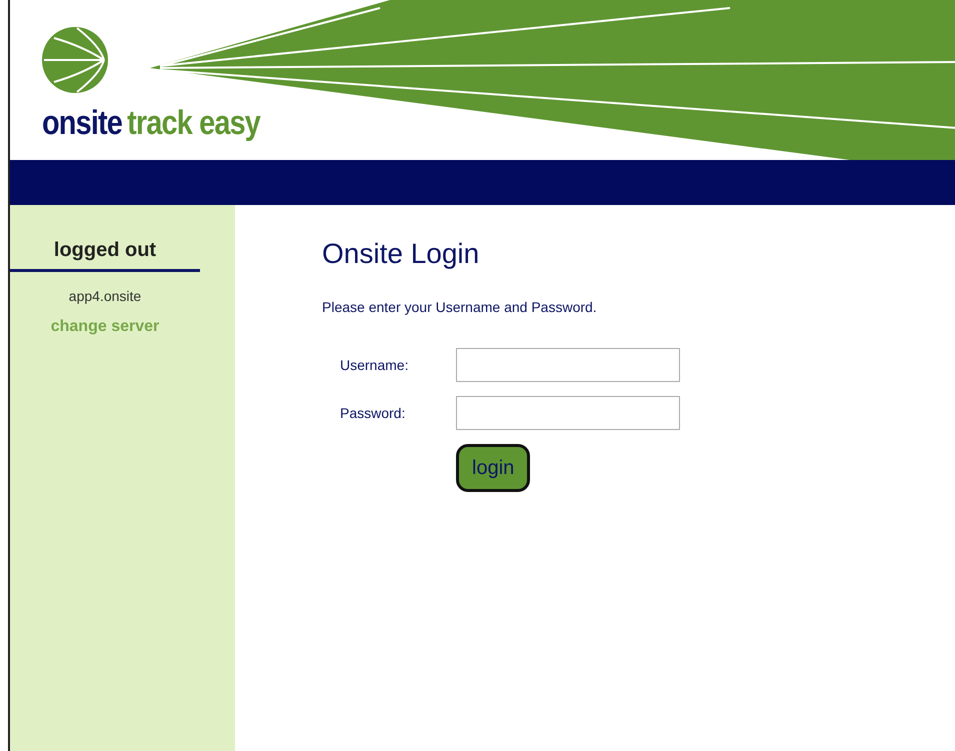 The image size is (955, 751). I want to click on page-title: Onsite Login, so click(401, 254).